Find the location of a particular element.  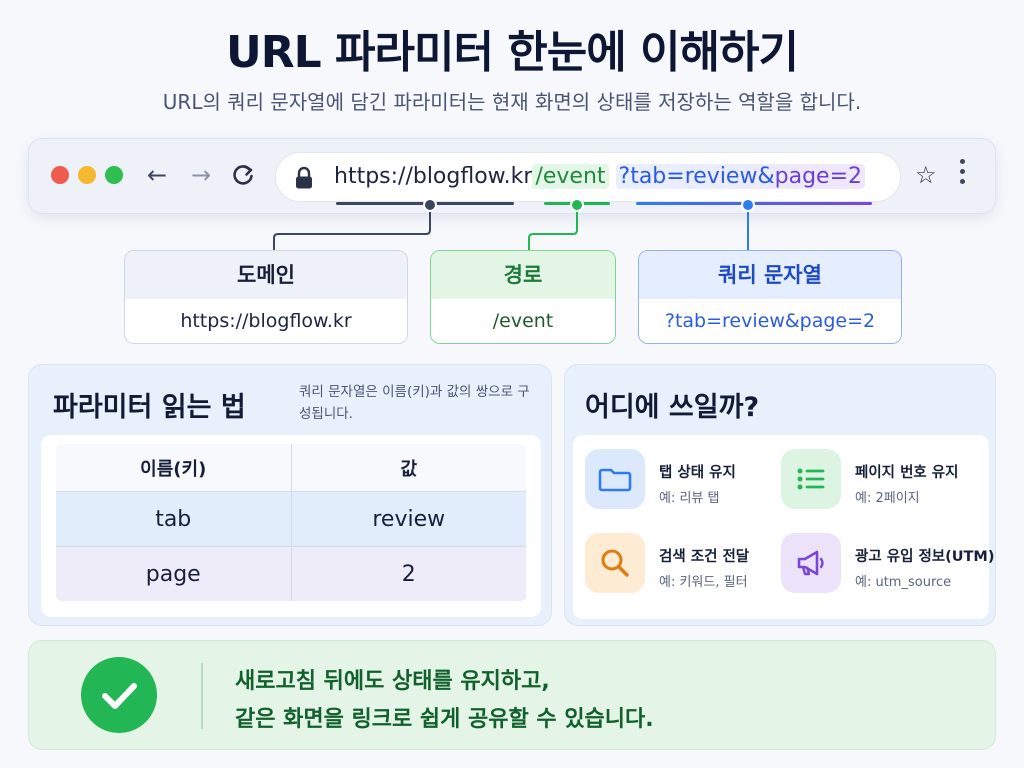

usage-example: 예: 리뷰 탭 is located at coordinates (689, 498).